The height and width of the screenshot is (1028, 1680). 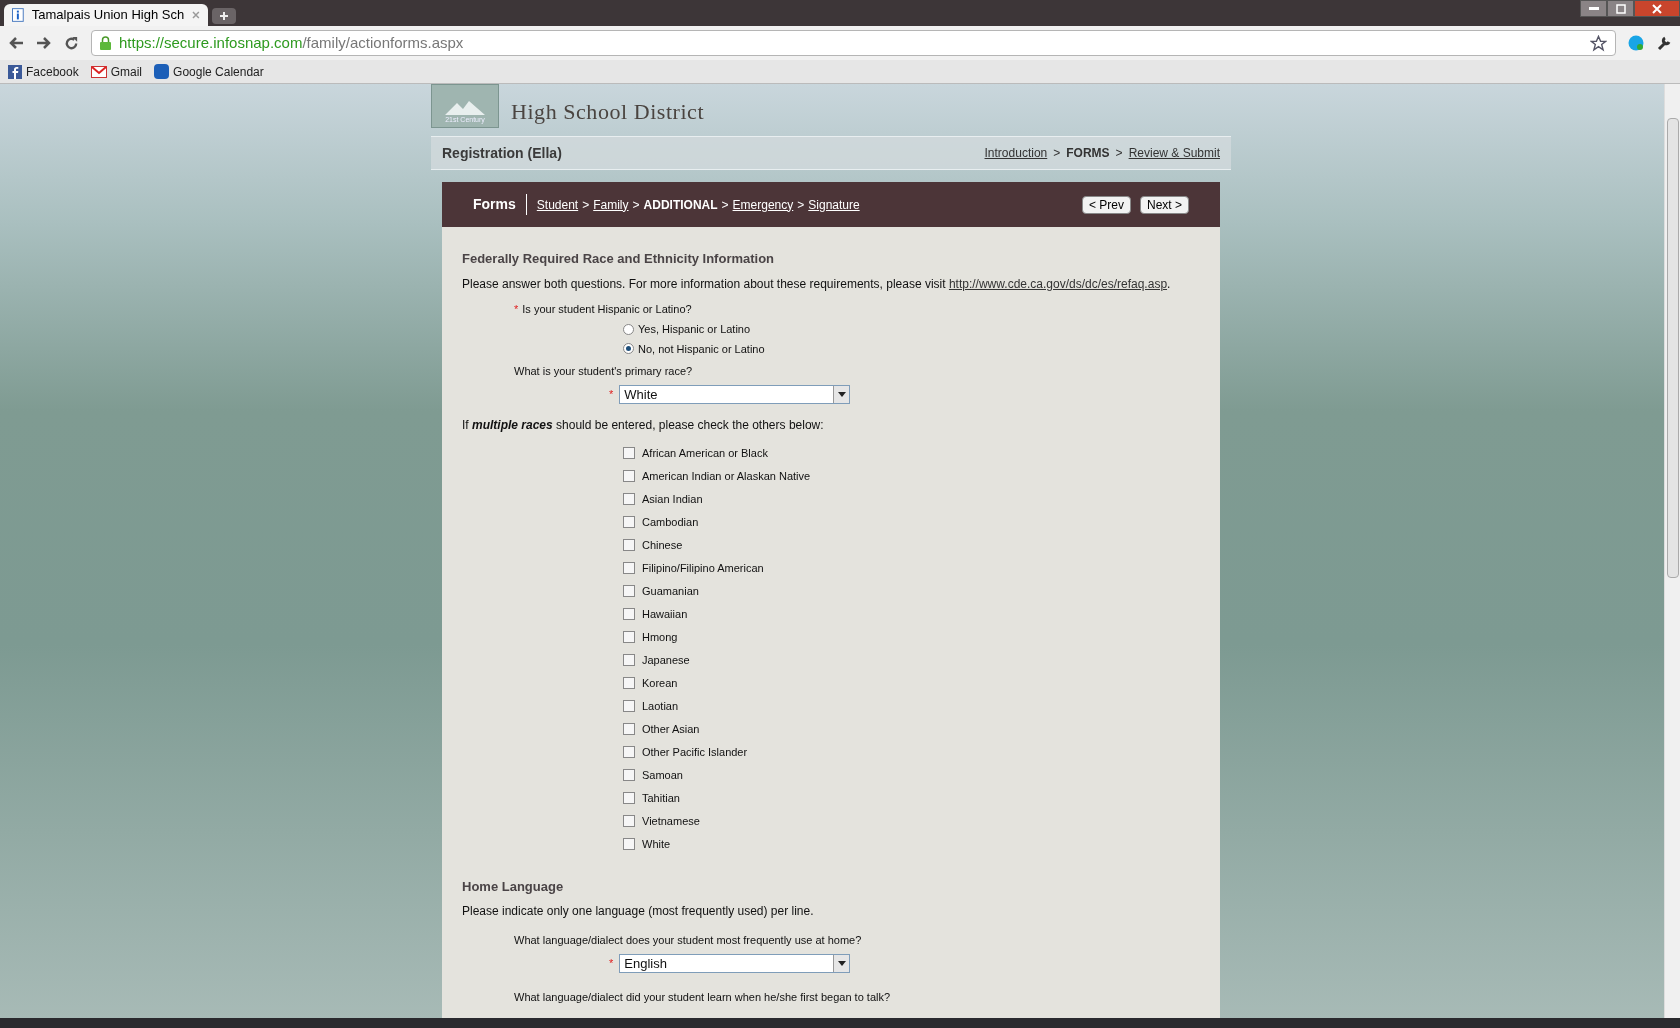 I want to click on facebook-icon, so click(x=15, y=71).